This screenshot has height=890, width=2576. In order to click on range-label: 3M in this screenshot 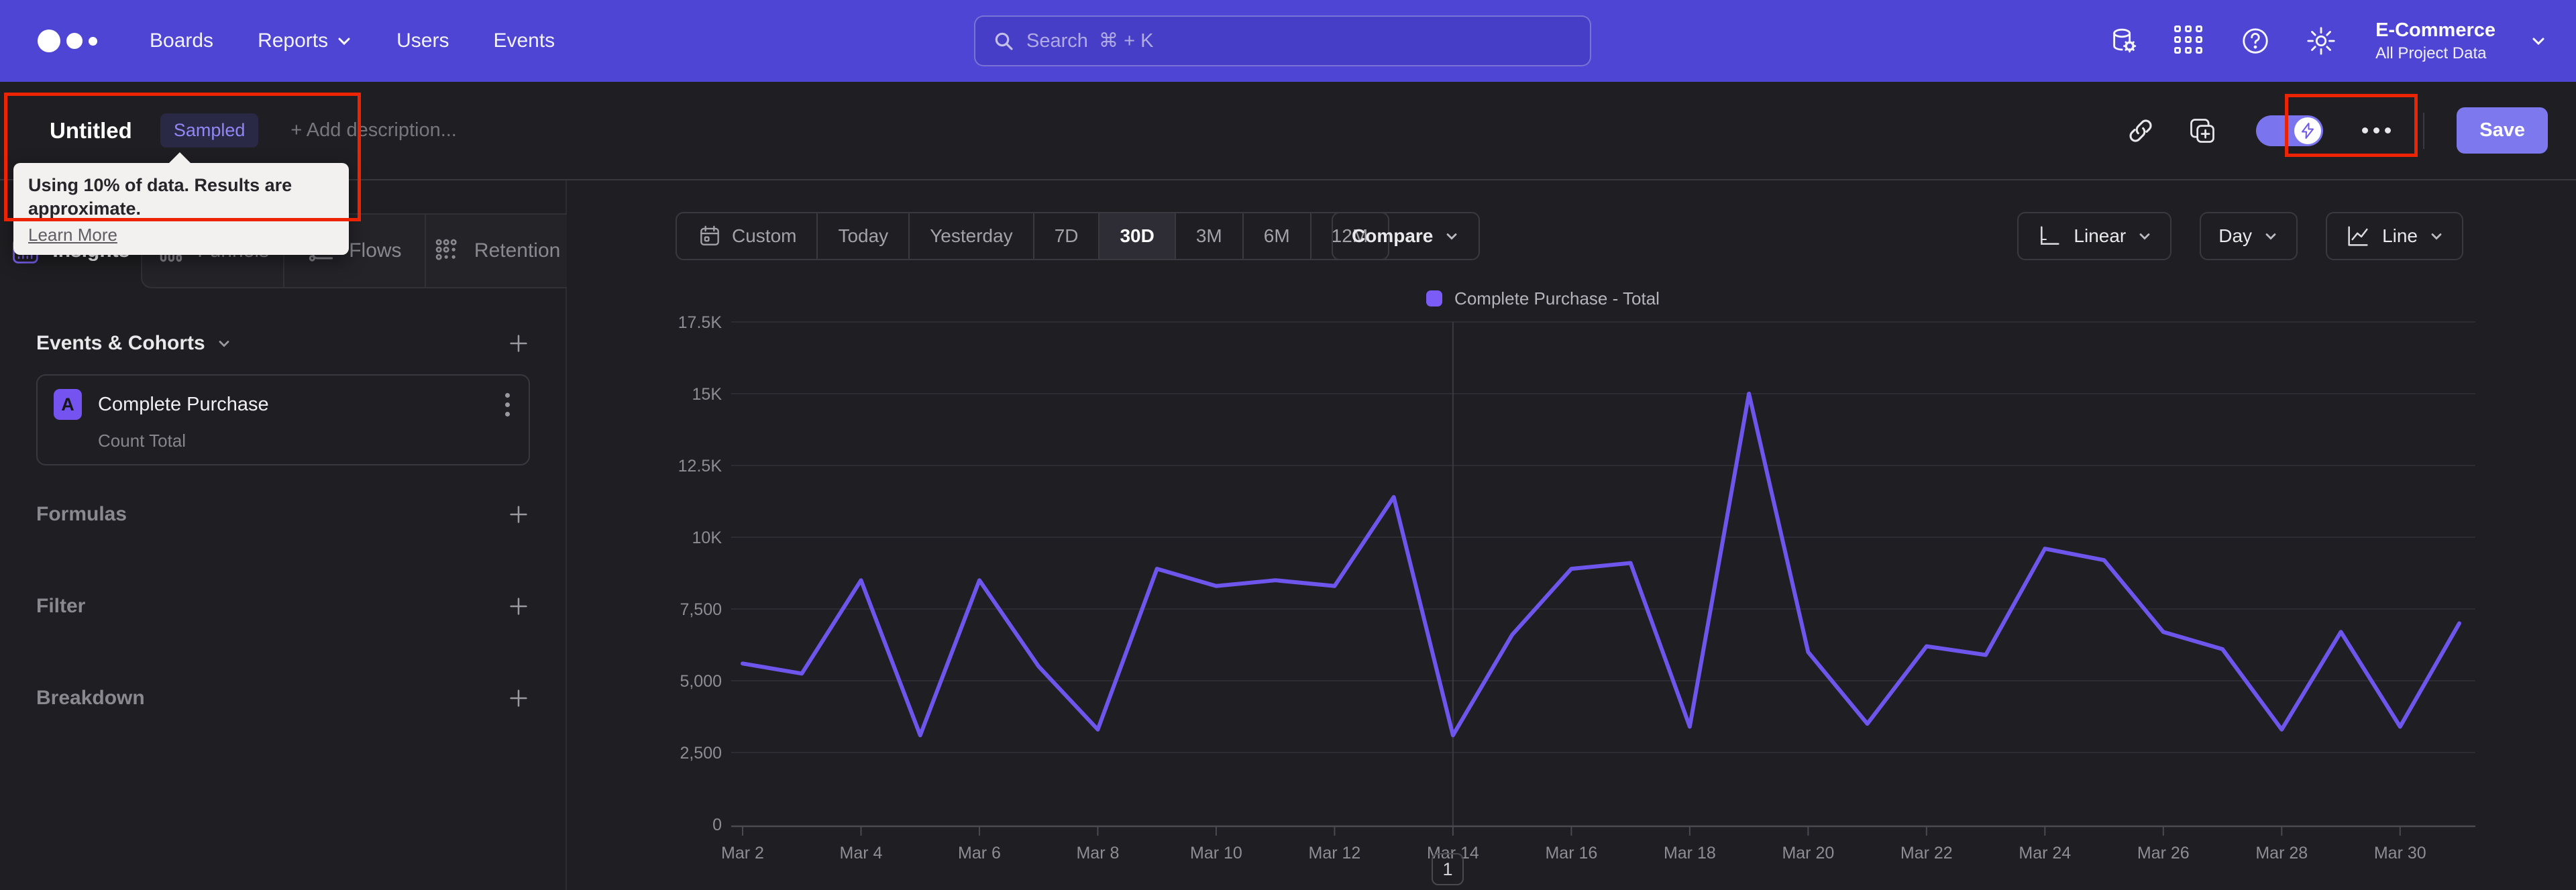, I will do `click(1208, 235)`.